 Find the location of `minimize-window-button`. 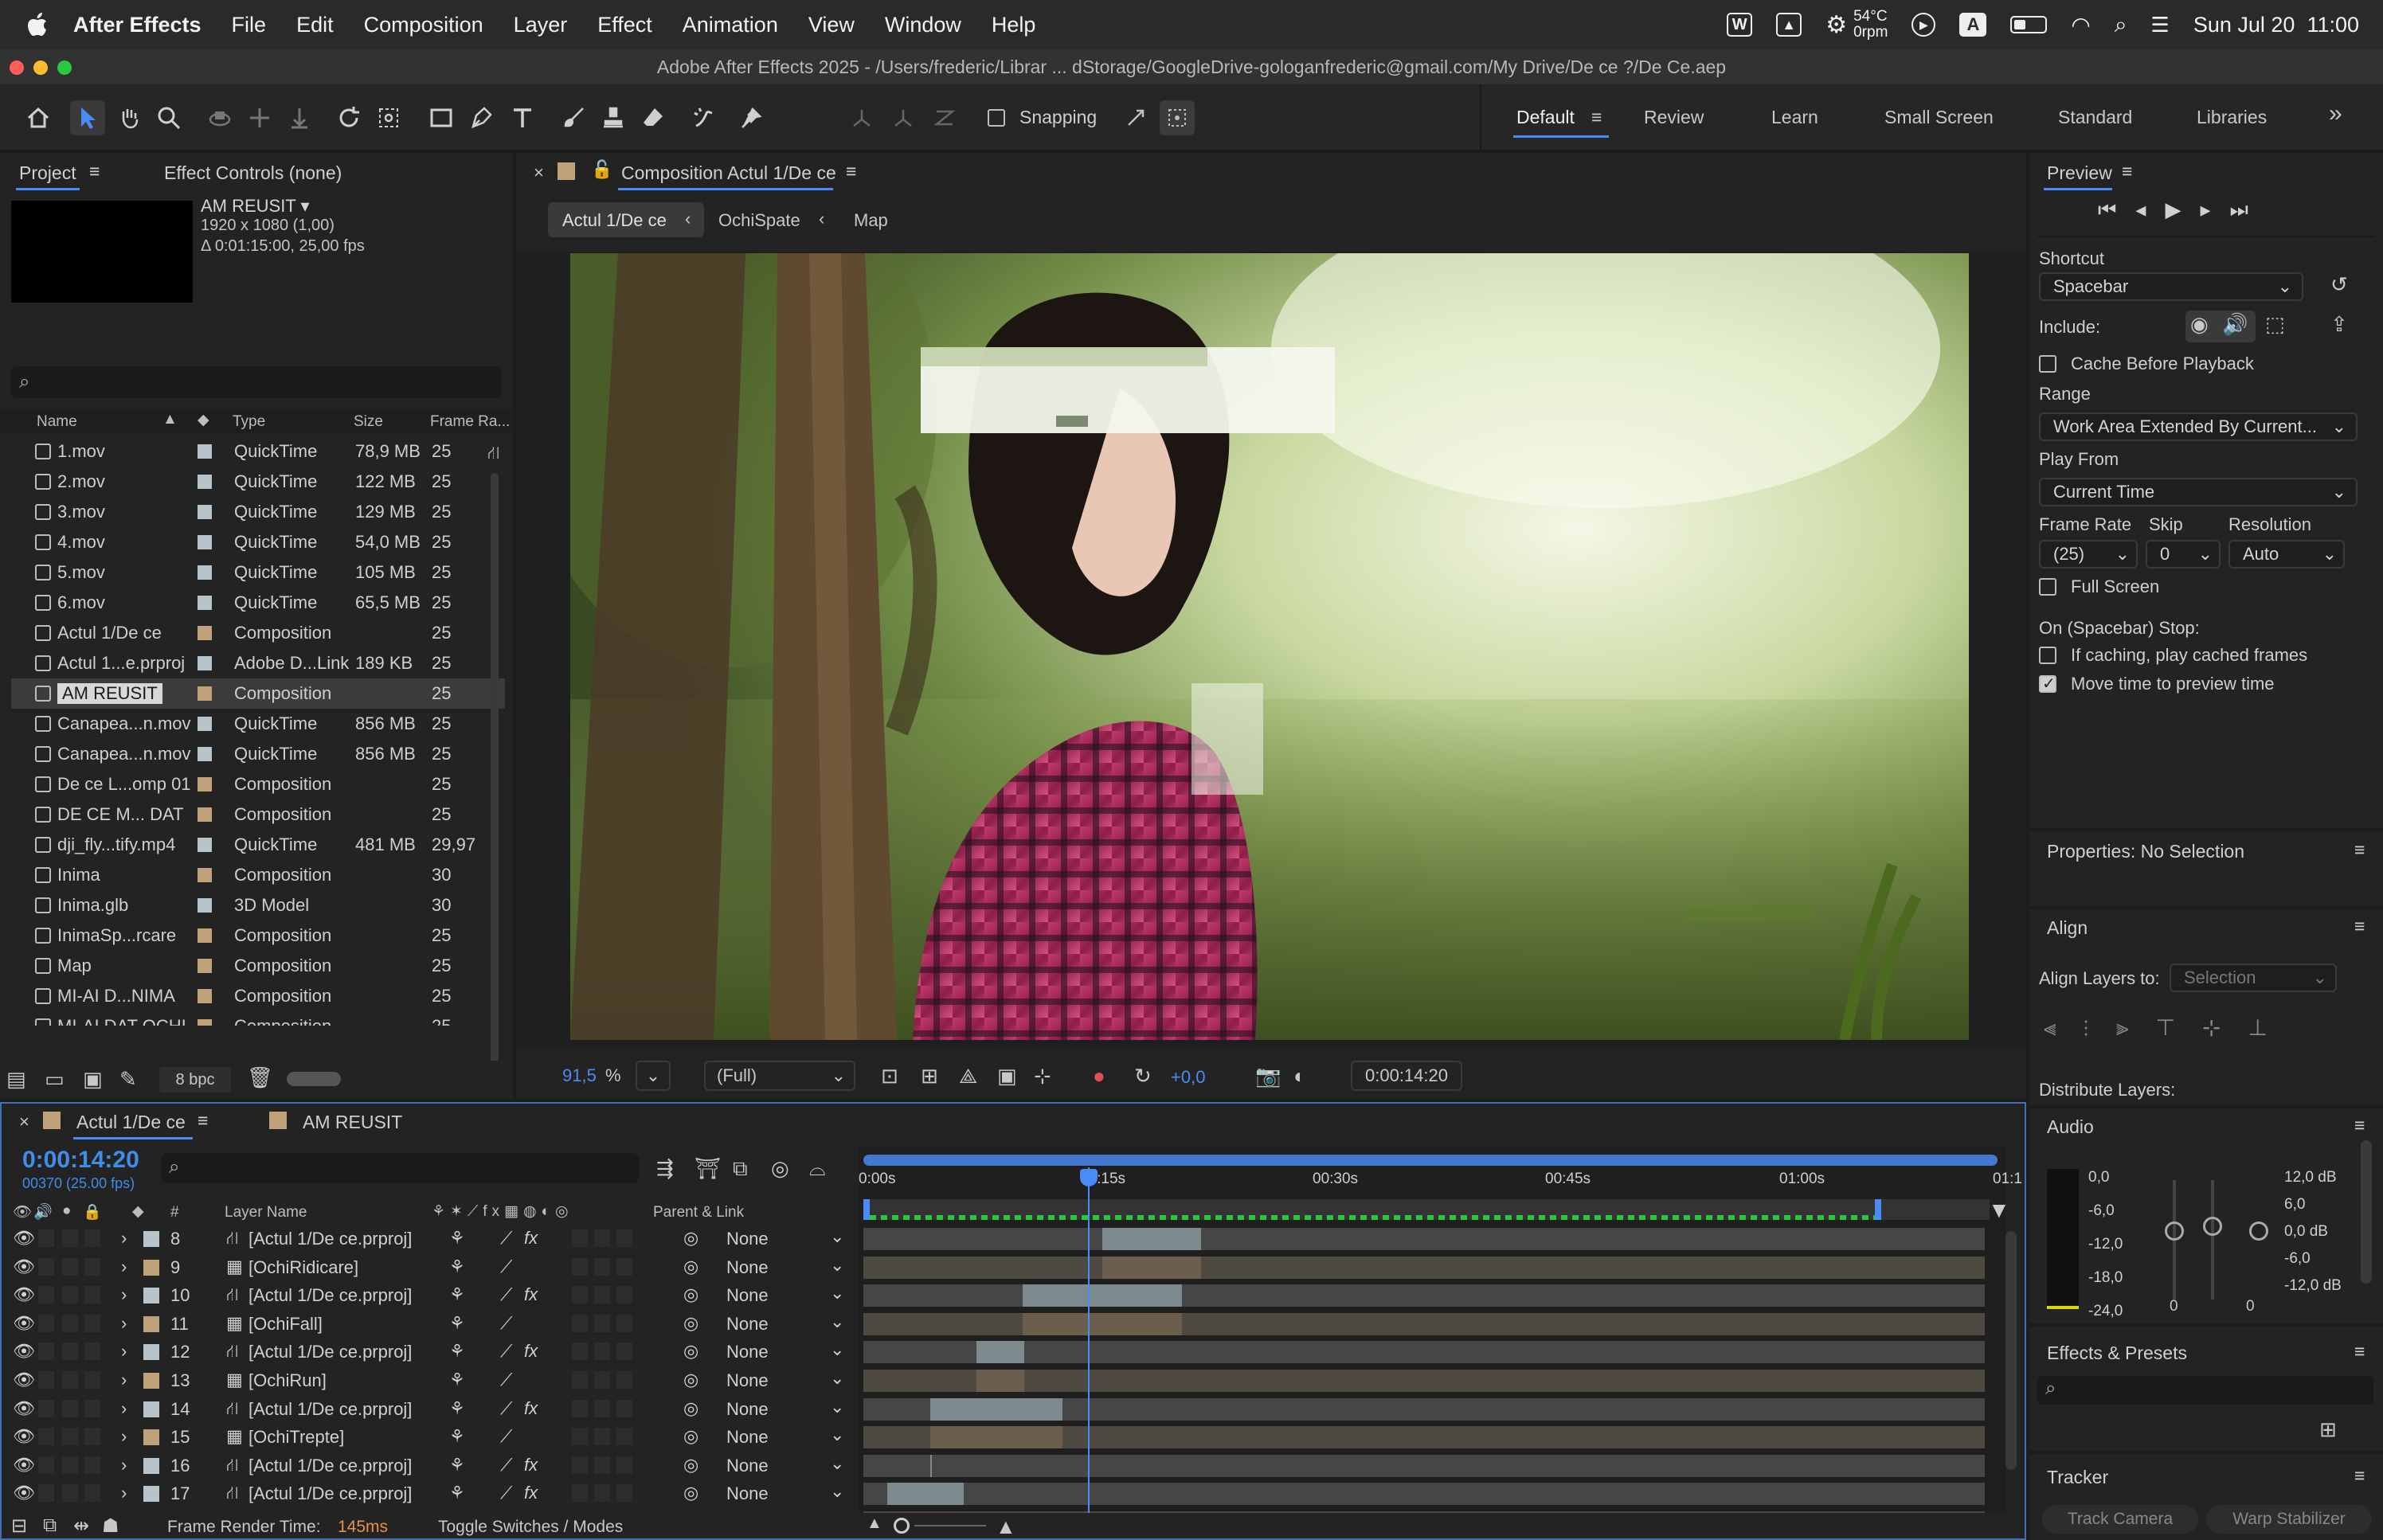

minimize-window-button is located at coordinates (40, 68).